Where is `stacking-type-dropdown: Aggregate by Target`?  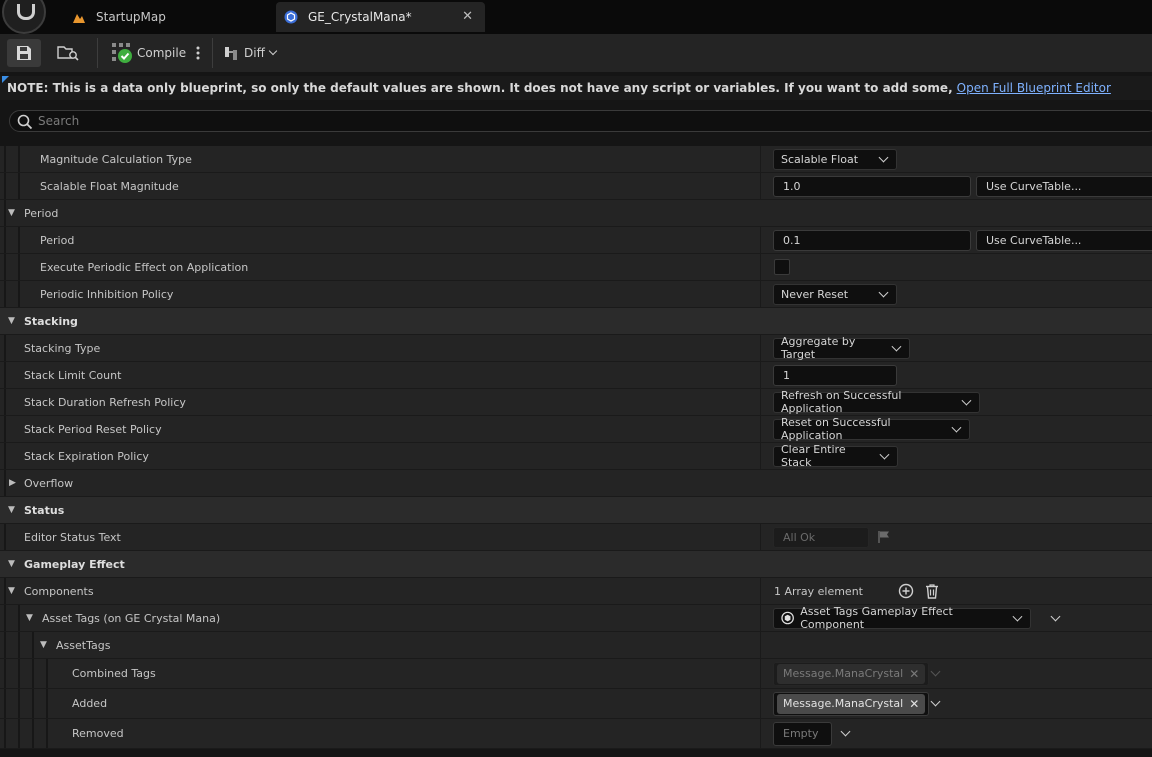
stacking-type-dropdown: Aggregate by Target is located at coordinates (841, 348).